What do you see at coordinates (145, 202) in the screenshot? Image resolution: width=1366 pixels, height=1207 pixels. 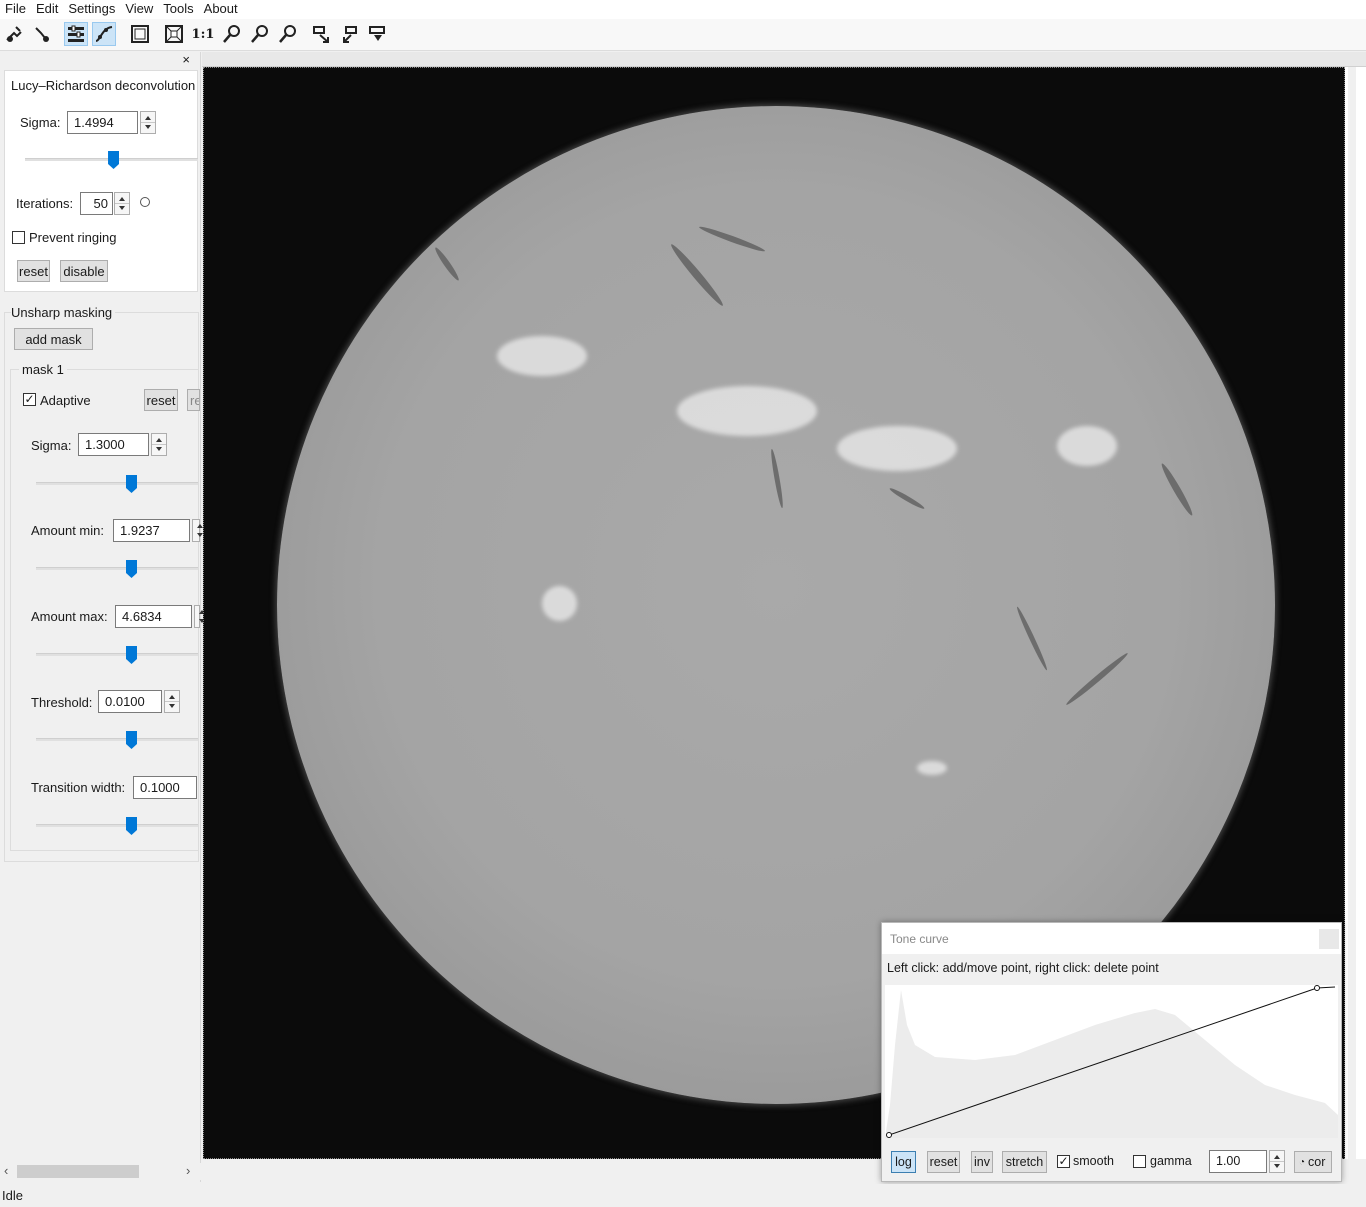 I see `info-icon` at bounding box center [145, 202].